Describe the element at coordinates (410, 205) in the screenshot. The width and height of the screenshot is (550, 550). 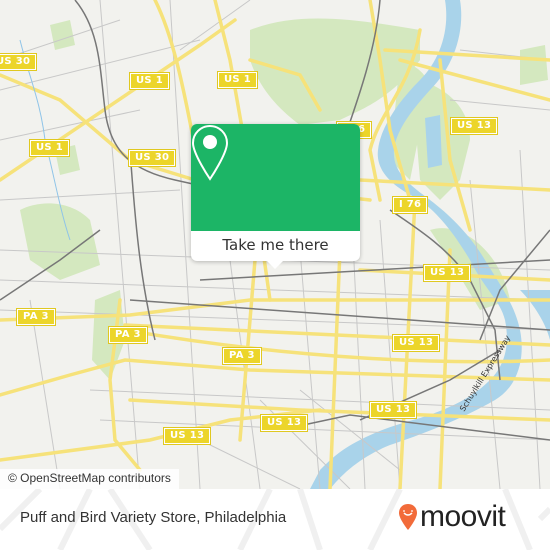
I see `road-shield: I 76` at that location.